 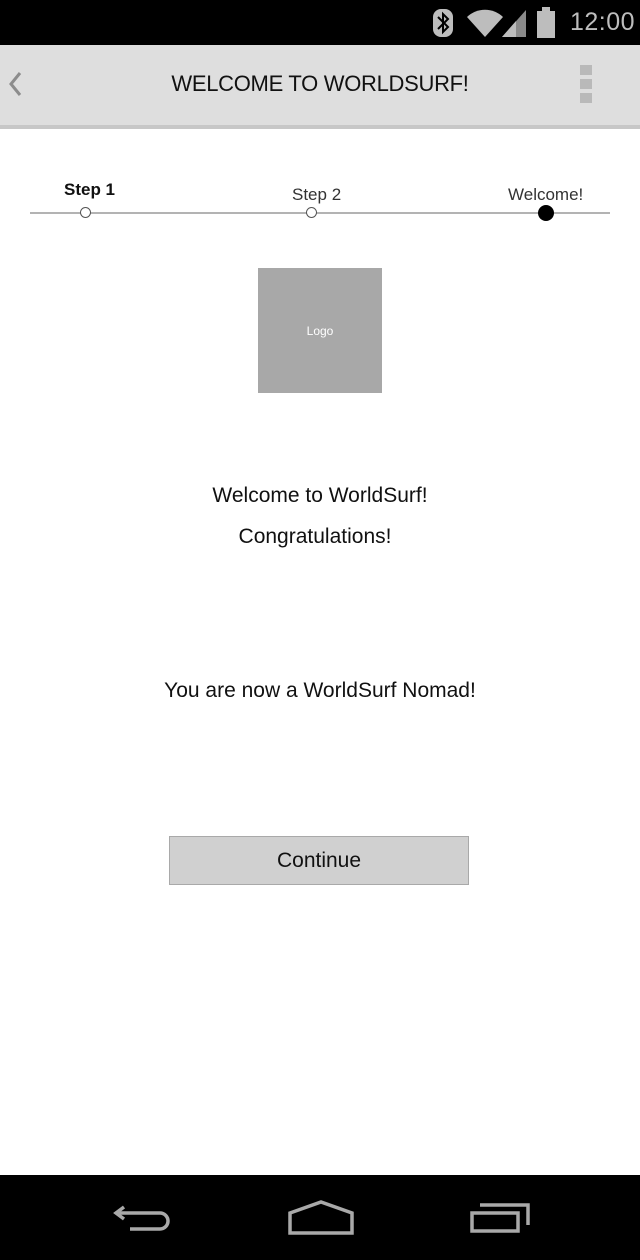 What do you see at coordinates (317, 194) in the screenshot?
I see `step-2-label: Step 2` at bounding box center [317, 194].